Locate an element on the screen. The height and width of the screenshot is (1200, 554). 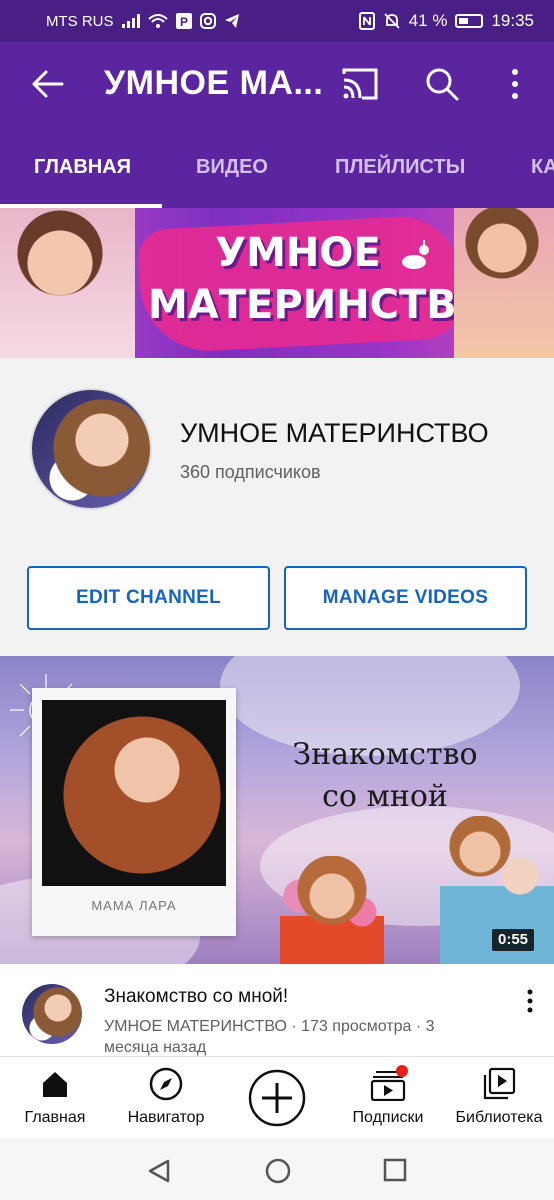
edit-channel-button: EDIT CHANNEL is located at coordinates (148, 598).